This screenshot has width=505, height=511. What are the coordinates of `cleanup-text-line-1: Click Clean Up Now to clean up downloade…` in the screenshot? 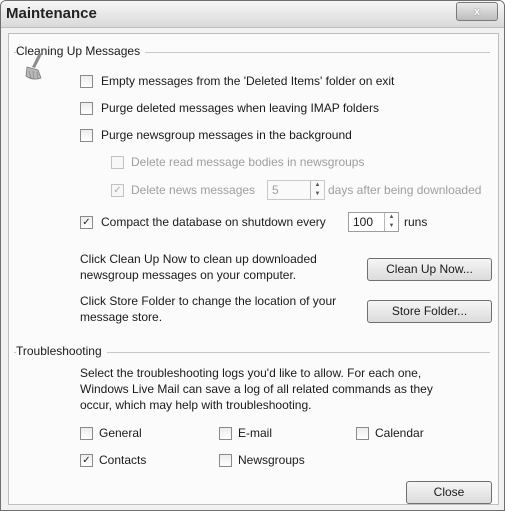 It's located at (198, 259).